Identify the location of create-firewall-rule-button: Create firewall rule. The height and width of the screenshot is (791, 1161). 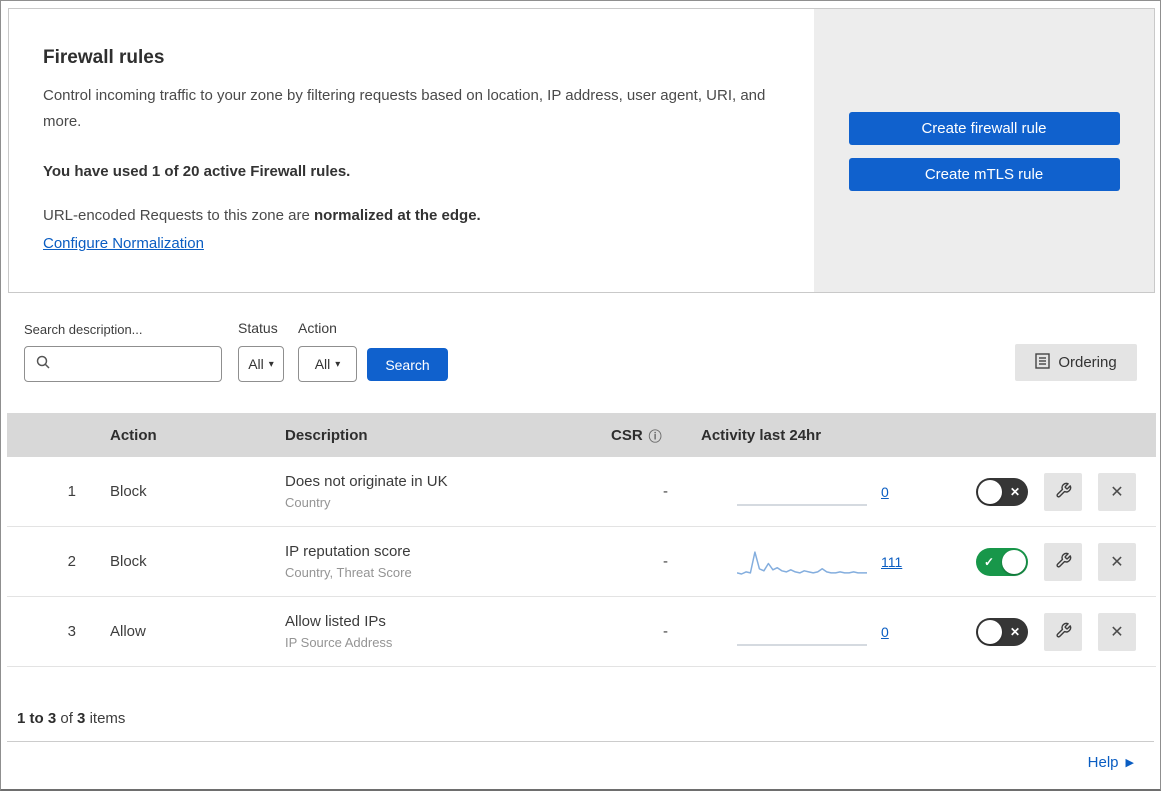
(984, 128).